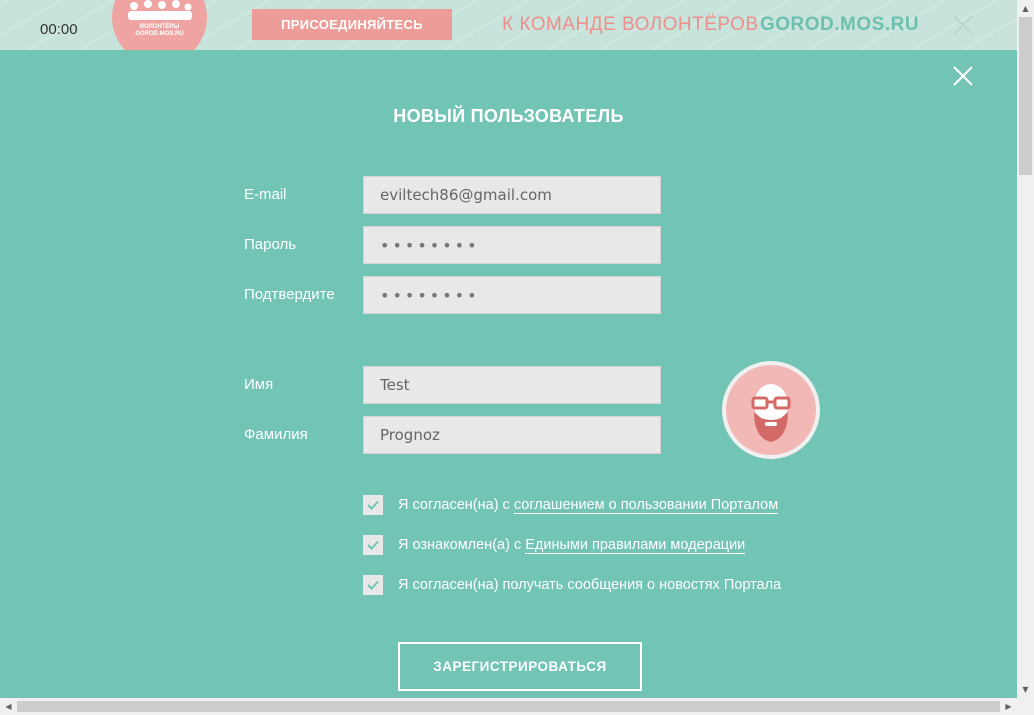  What do you see at coordinates (963, 25) in the screenshot?
I see `close-icon` at bounding box center [963, 25].